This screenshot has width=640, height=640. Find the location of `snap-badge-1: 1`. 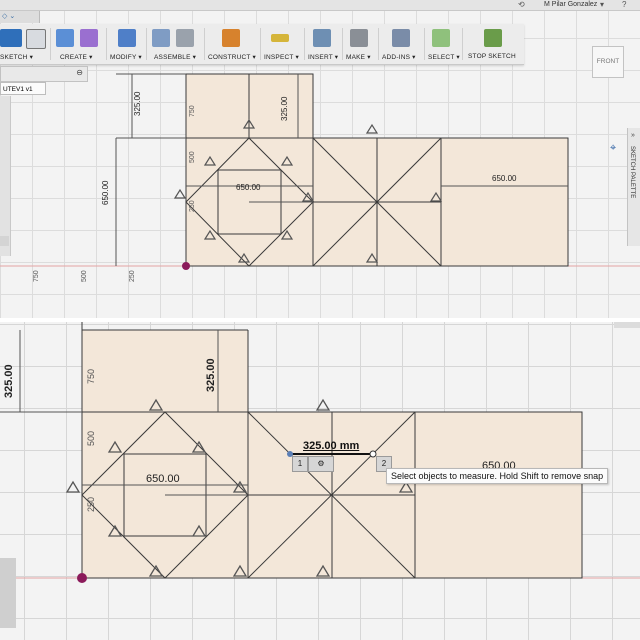

snap-badge-1: 1 is located at coordinates (300, 464).